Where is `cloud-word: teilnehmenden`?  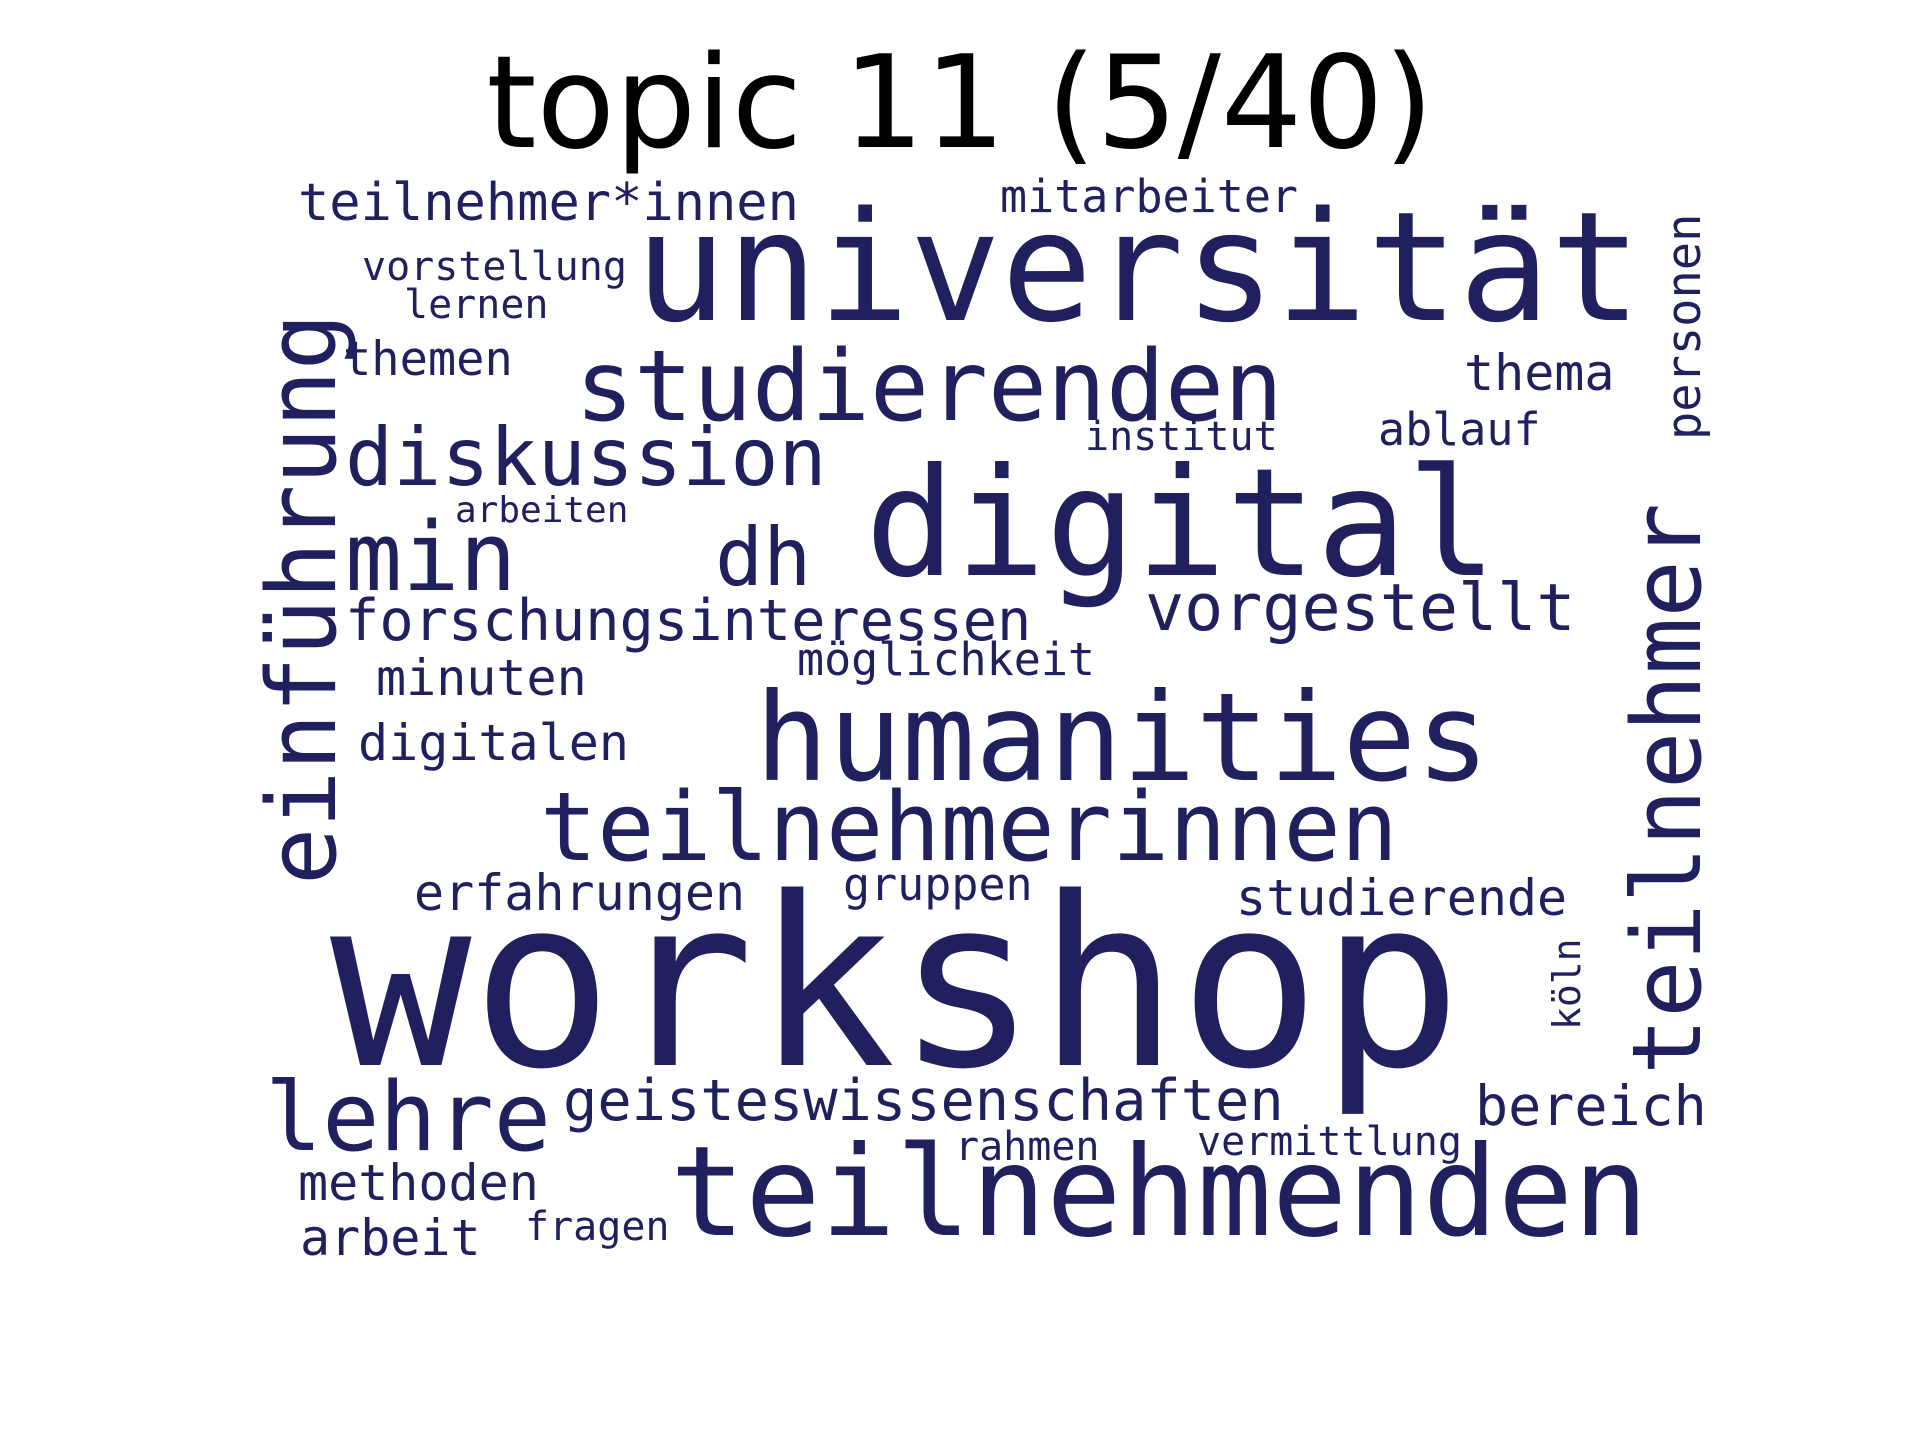
cloud-word: teilnehmenden is located at coordinates (1159, 1192).